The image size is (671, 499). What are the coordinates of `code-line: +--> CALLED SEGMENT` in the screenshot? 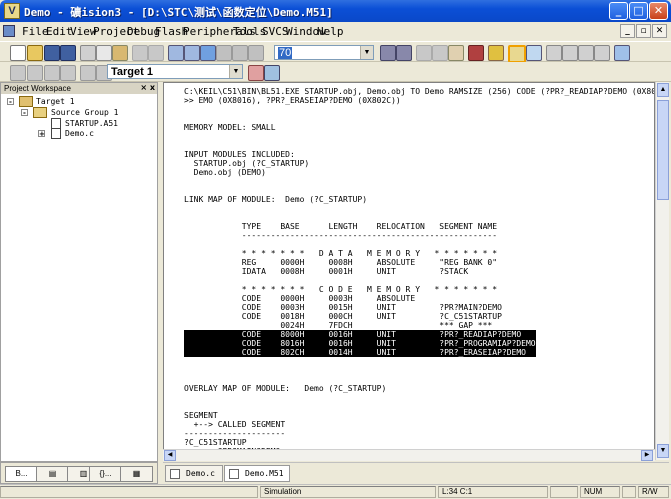 It's located at (235, 424).